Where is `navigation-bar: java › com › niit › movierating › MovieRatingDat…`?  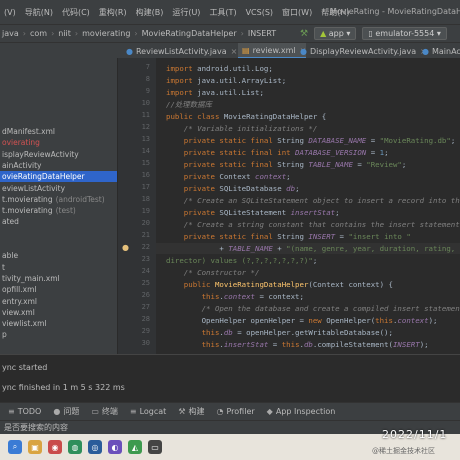 navigation-bar: java › com › niit › movierating › MovieRatingDat… is located at coordinates (230, 33).